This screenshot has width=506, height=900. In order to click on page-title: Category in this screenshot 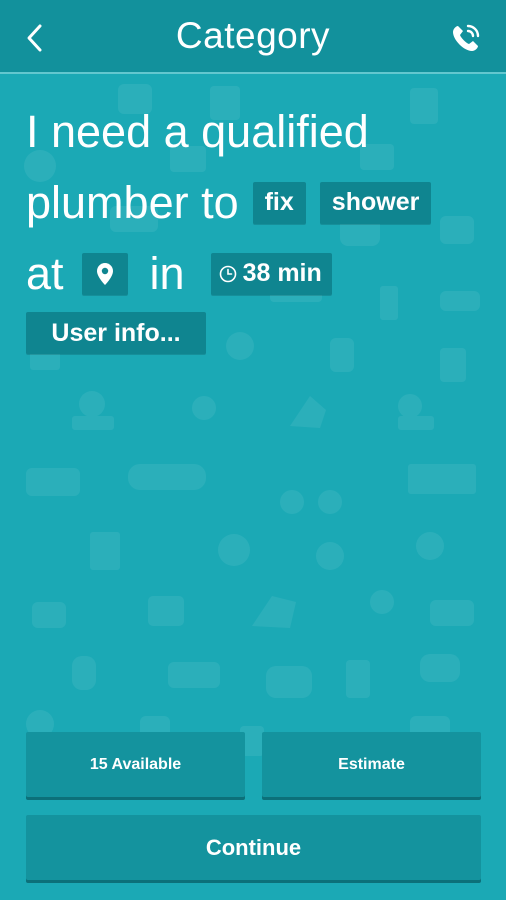, I will do `click(253, 35)`.